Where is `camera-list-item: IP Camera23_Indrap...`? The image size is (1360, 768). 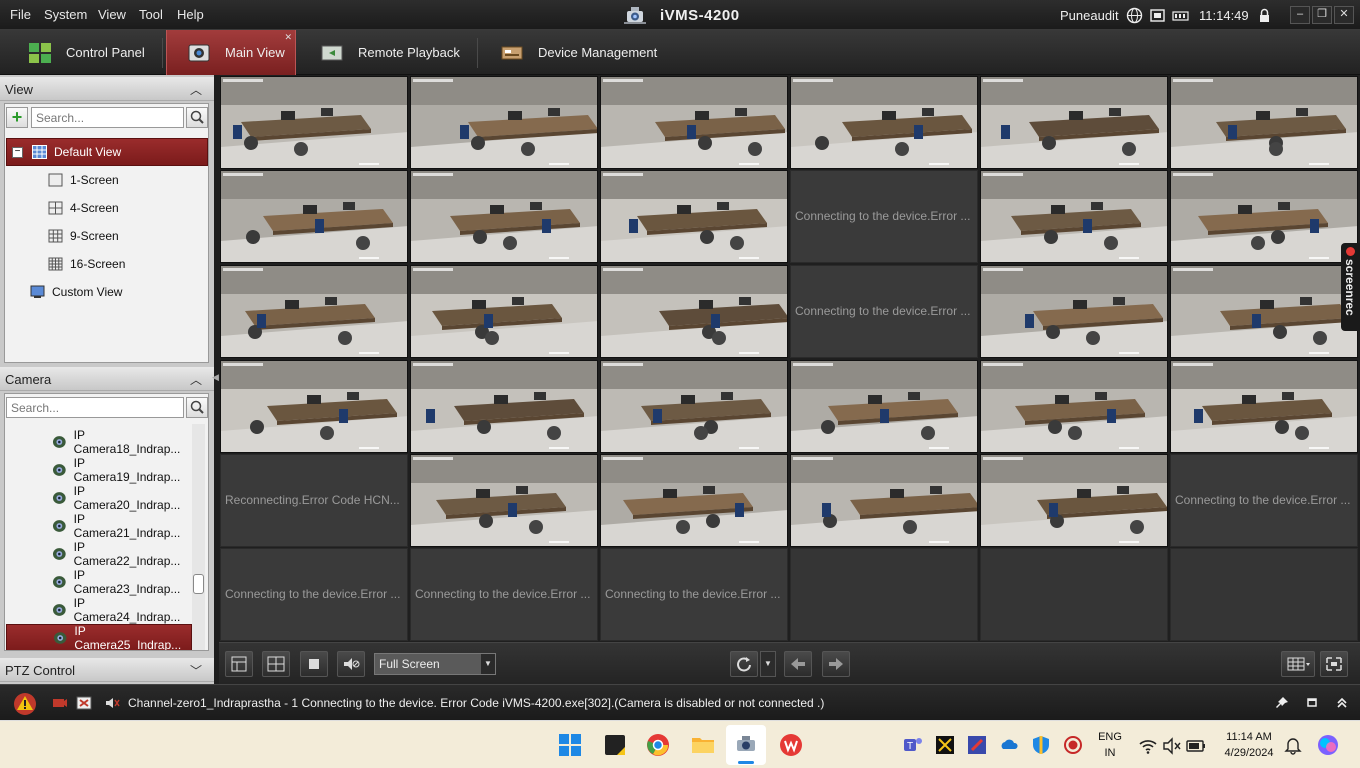
camera-list-item: IP Camera23_Indrap... is located at coordinates (99, 582).